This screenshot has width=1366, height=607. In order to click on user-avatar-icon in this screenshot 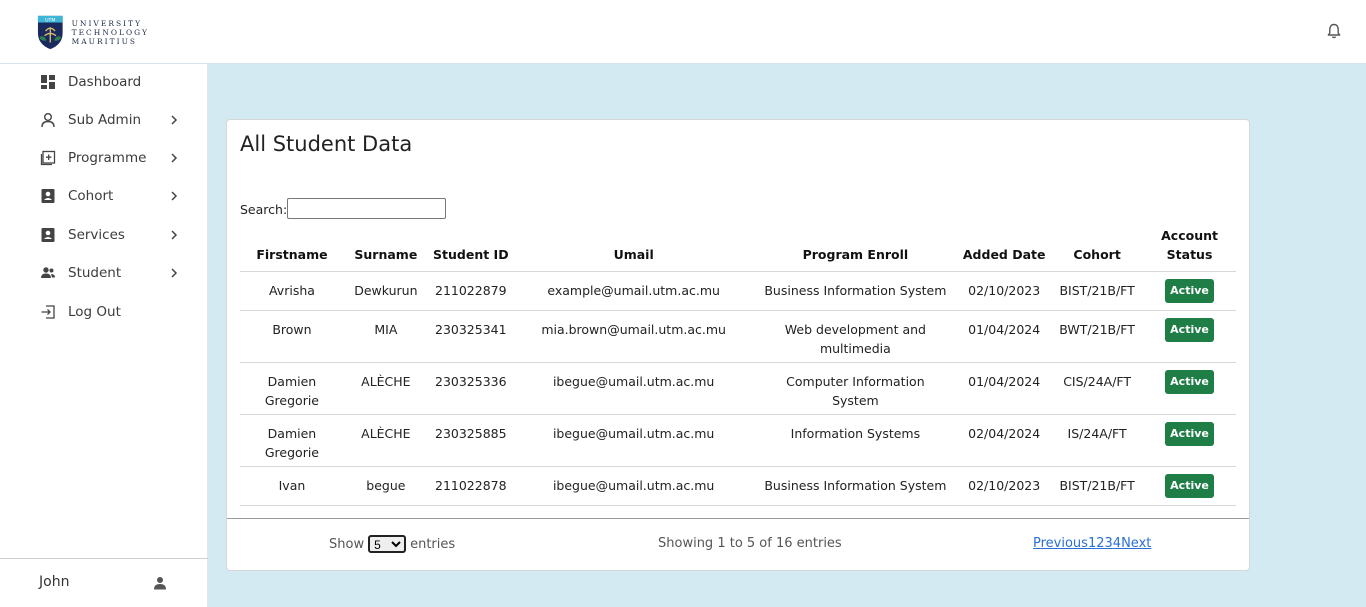, I will do `click(160, 583)`.